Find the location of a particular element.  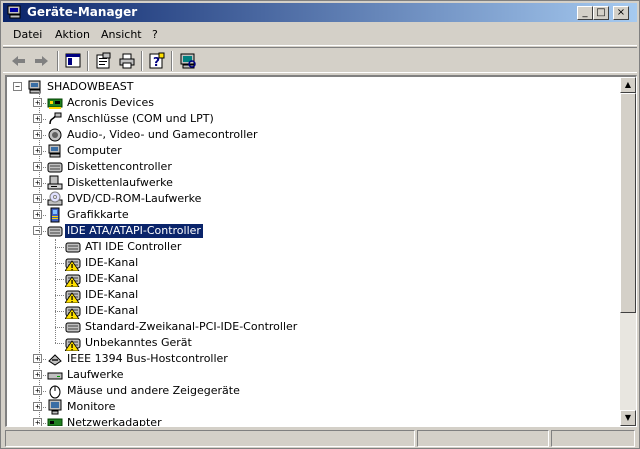

tree-root: − SHADOWBEAST is located at coordinates (312, 87).